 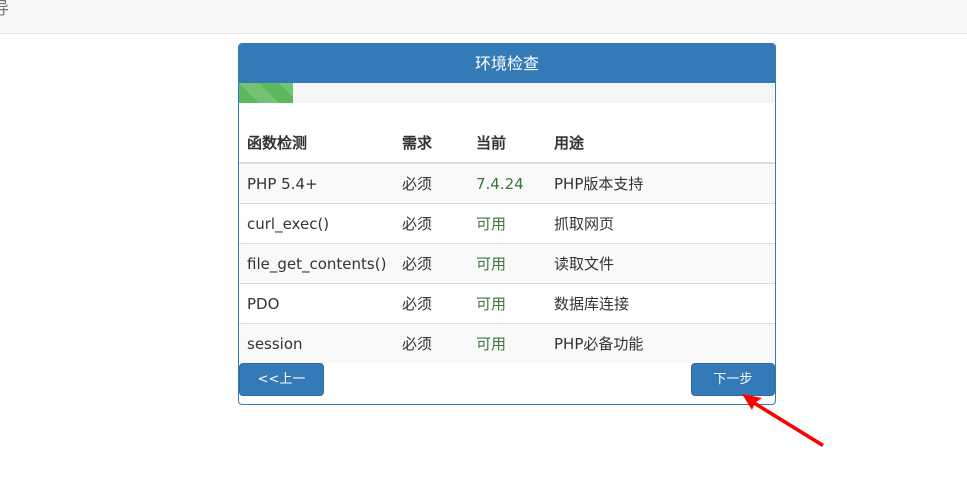 I want to click on column-header-function: 函数检测, so click(x=316, y=143).